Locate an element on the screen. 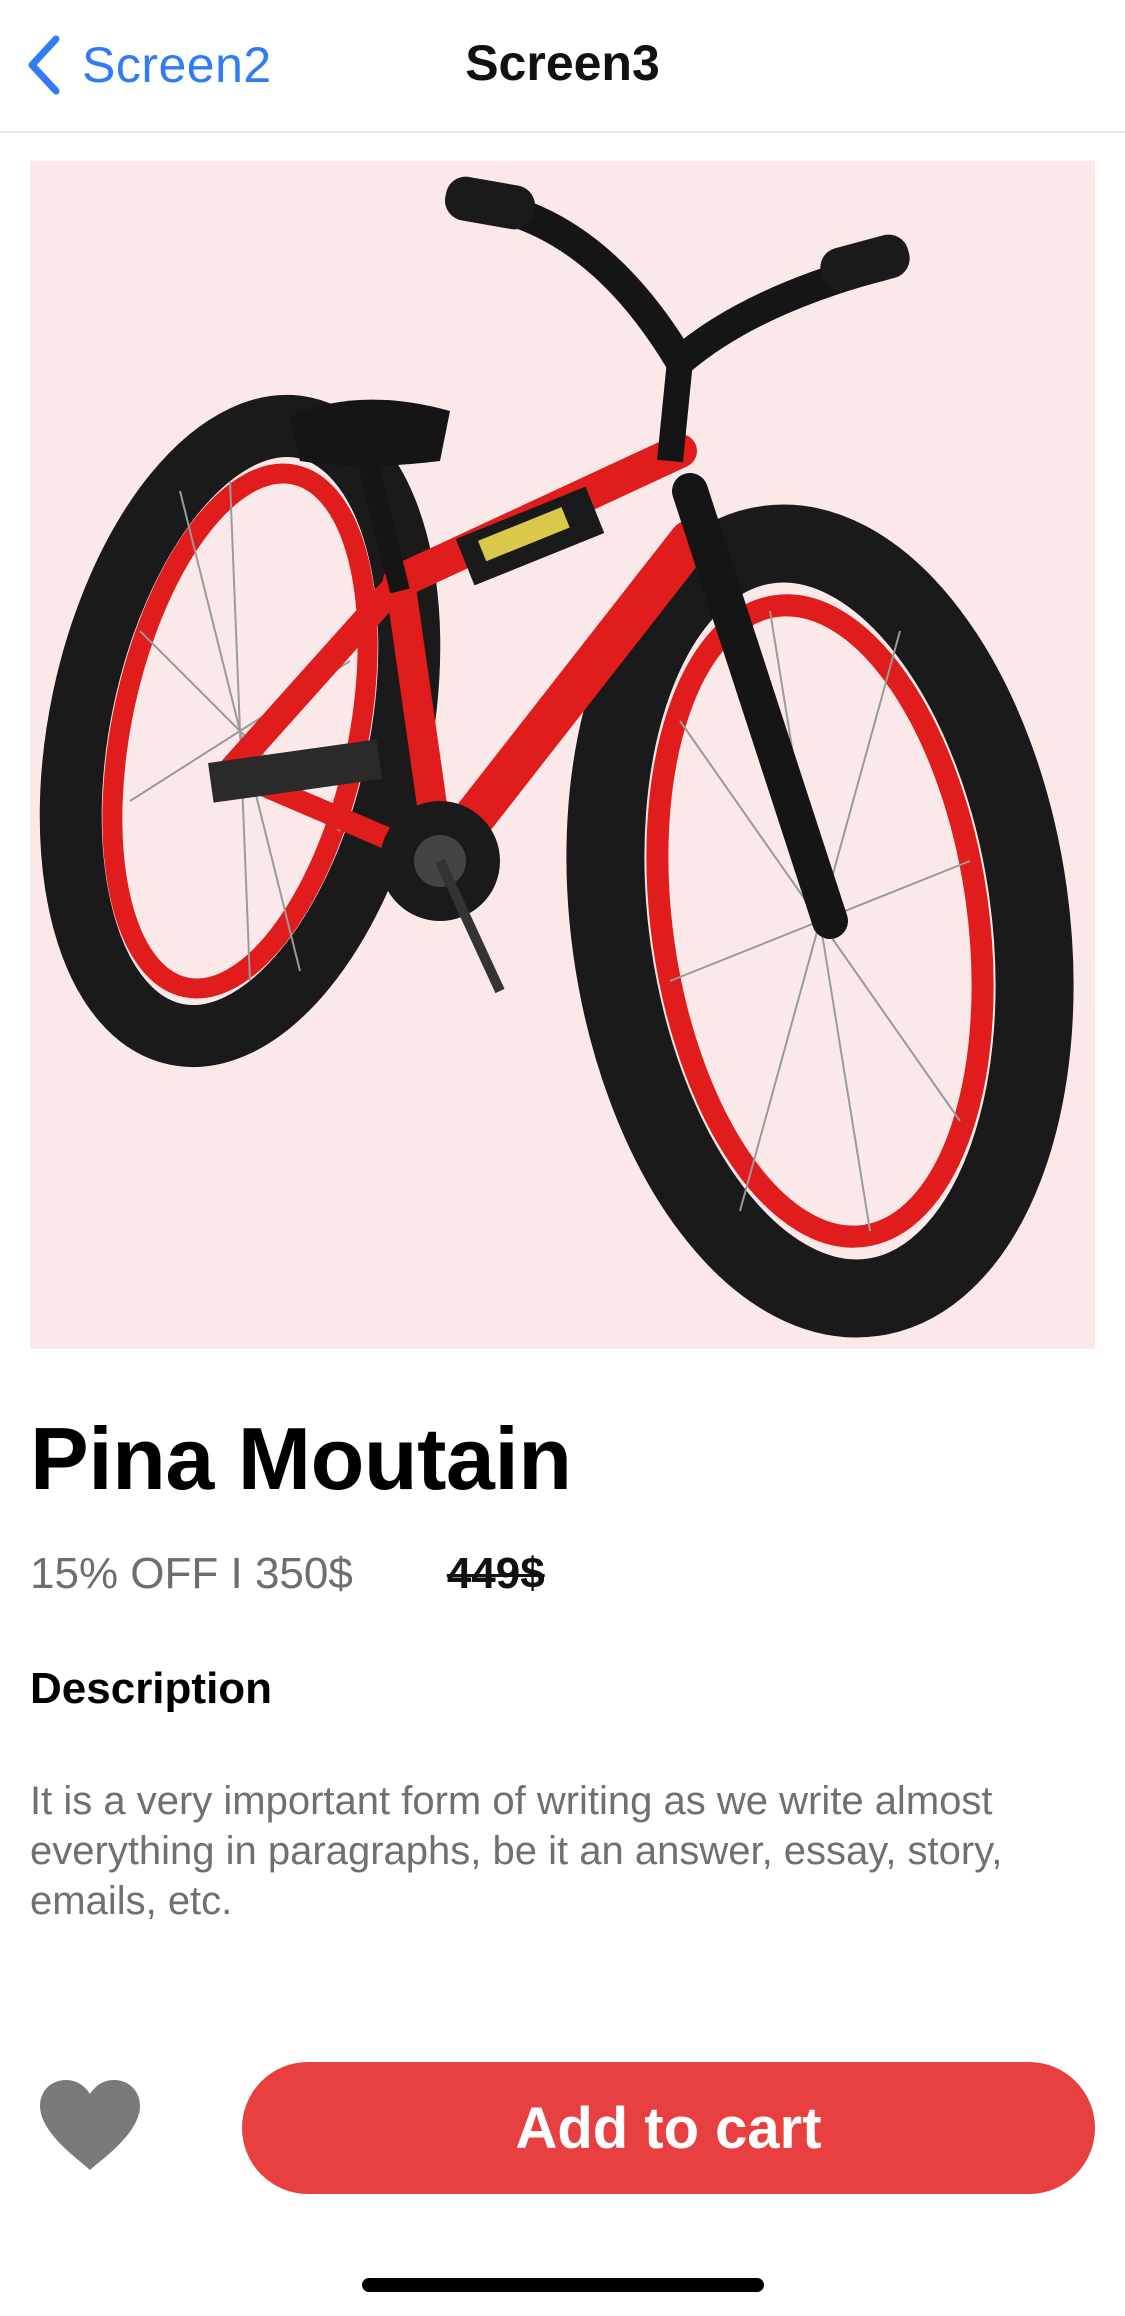 This screenshot has width=1125, height=2316. favorite-button is located at coordinates (90, 2126).